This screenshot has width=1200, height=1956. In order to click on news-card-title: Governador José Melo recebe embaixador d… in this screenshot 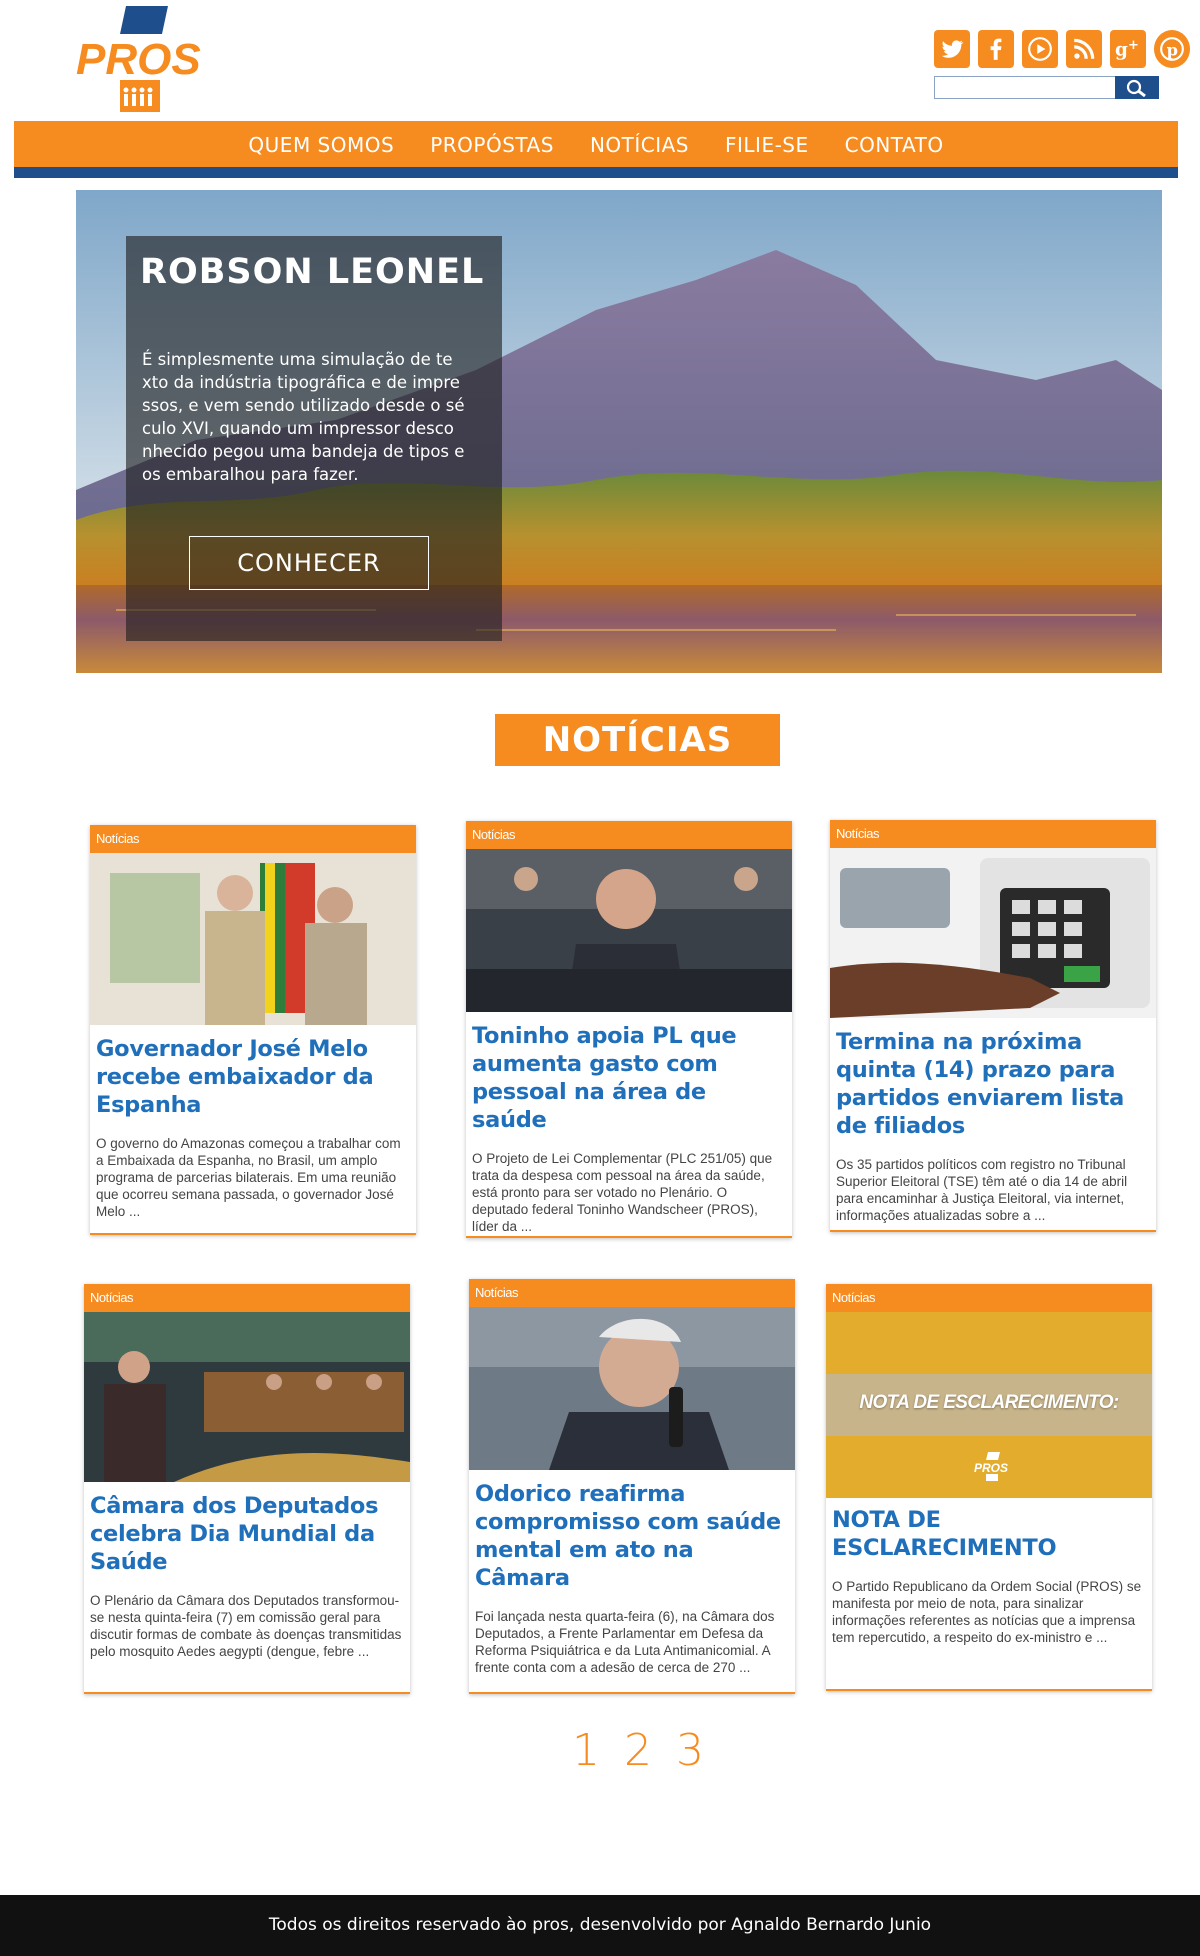, I will do `click(253, 1072)`.